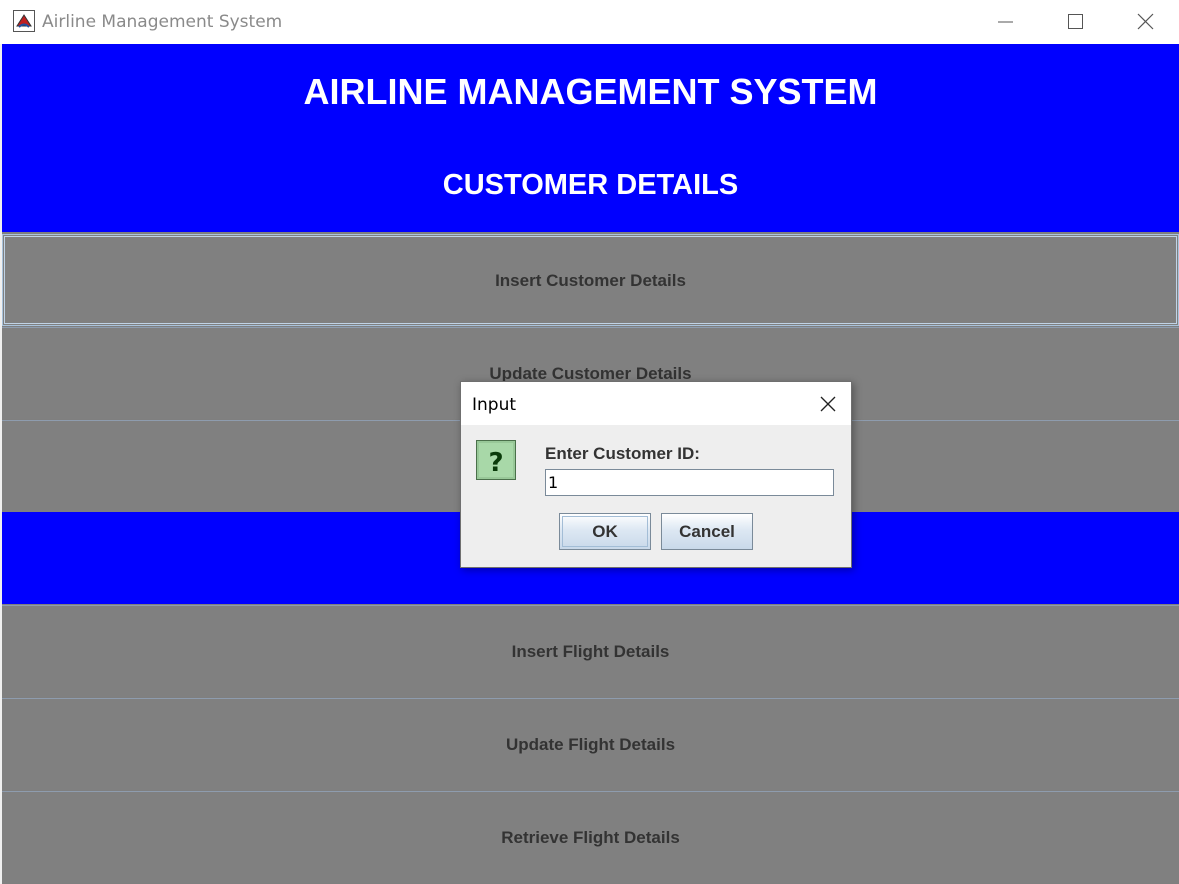  Describe the element at coordinates (494, 405) in the screenshot. I see `dialog-title: Input` at that location.